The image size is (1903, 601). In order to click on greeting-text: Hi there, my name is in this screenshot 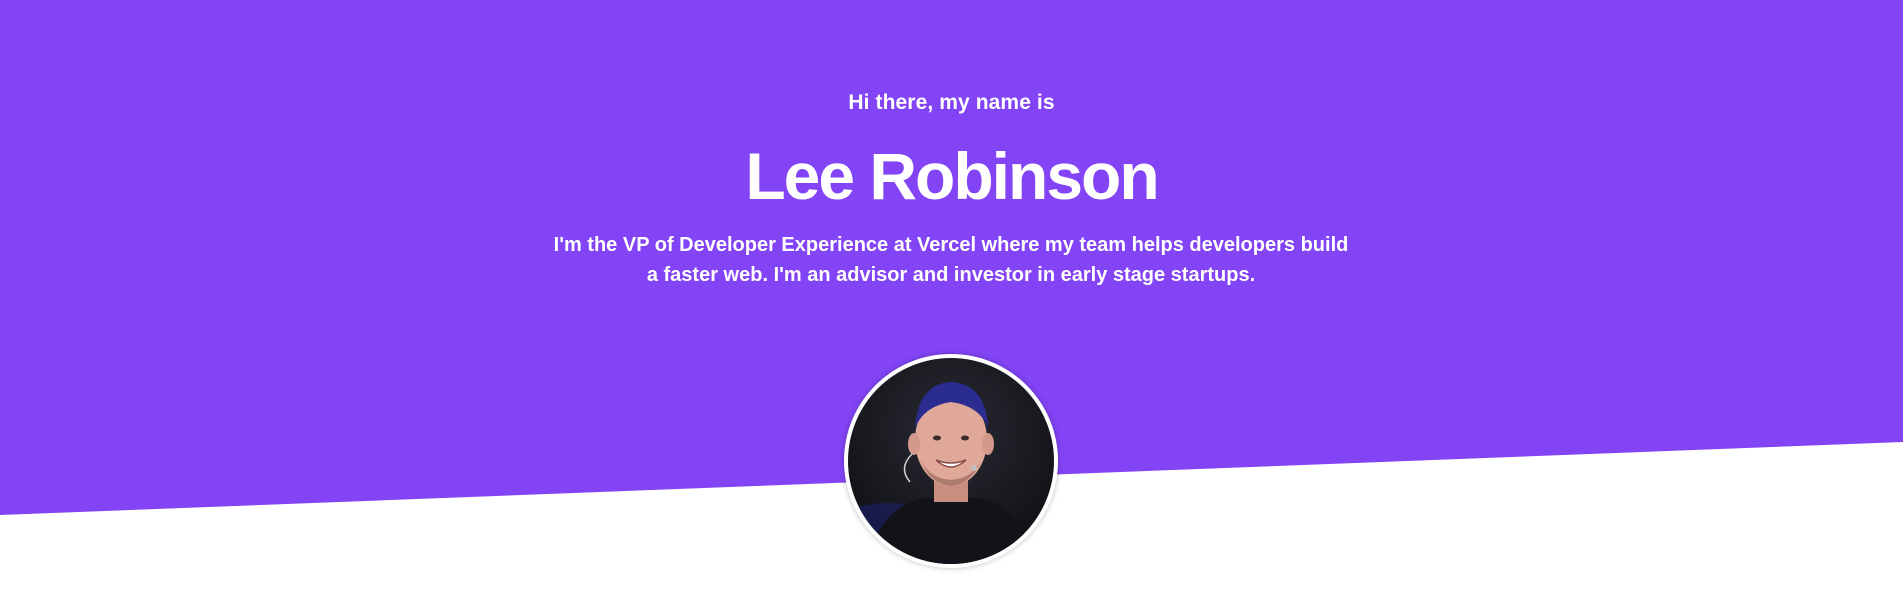, I will do `click(951, 102)`.